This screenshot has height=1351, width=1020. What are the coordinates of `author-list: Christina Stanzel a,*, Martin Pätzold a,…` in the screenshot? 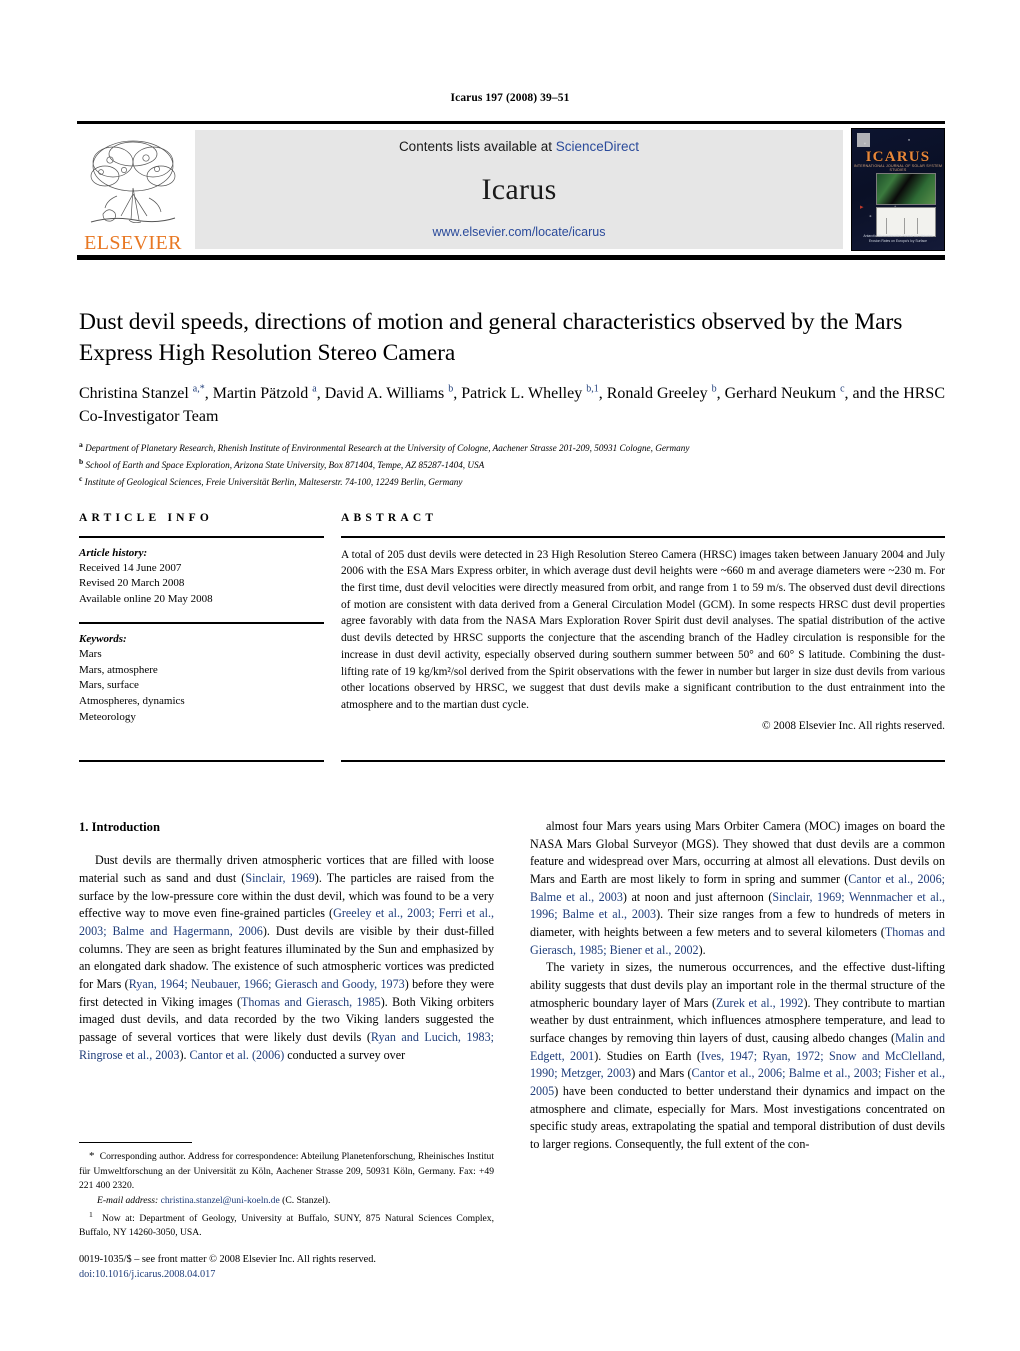 It's located at (512, 404).